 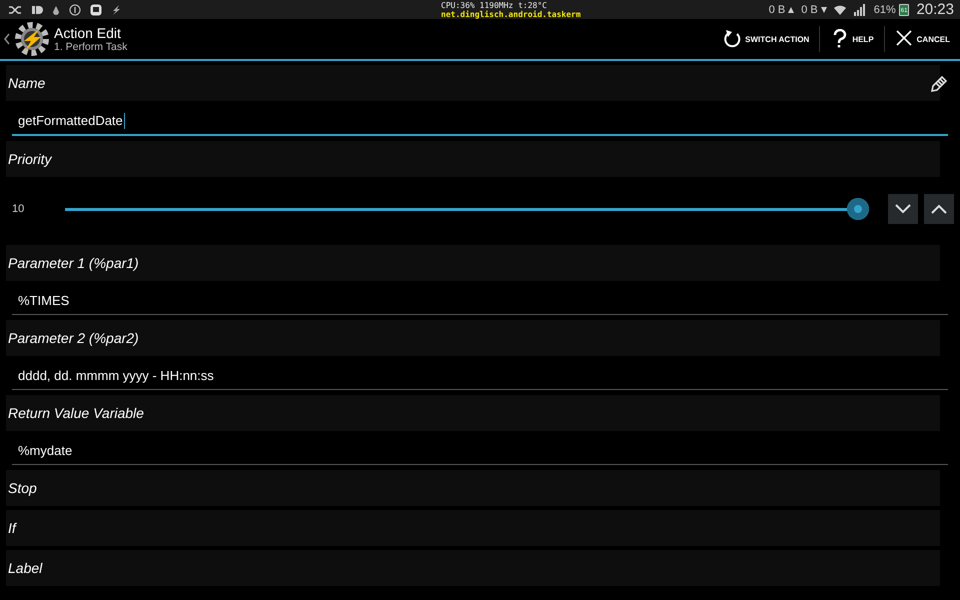 What do you see at coordinates (858, 209) in the screenshot?
I see `slider-thumb` at bounding box center [858, 209].